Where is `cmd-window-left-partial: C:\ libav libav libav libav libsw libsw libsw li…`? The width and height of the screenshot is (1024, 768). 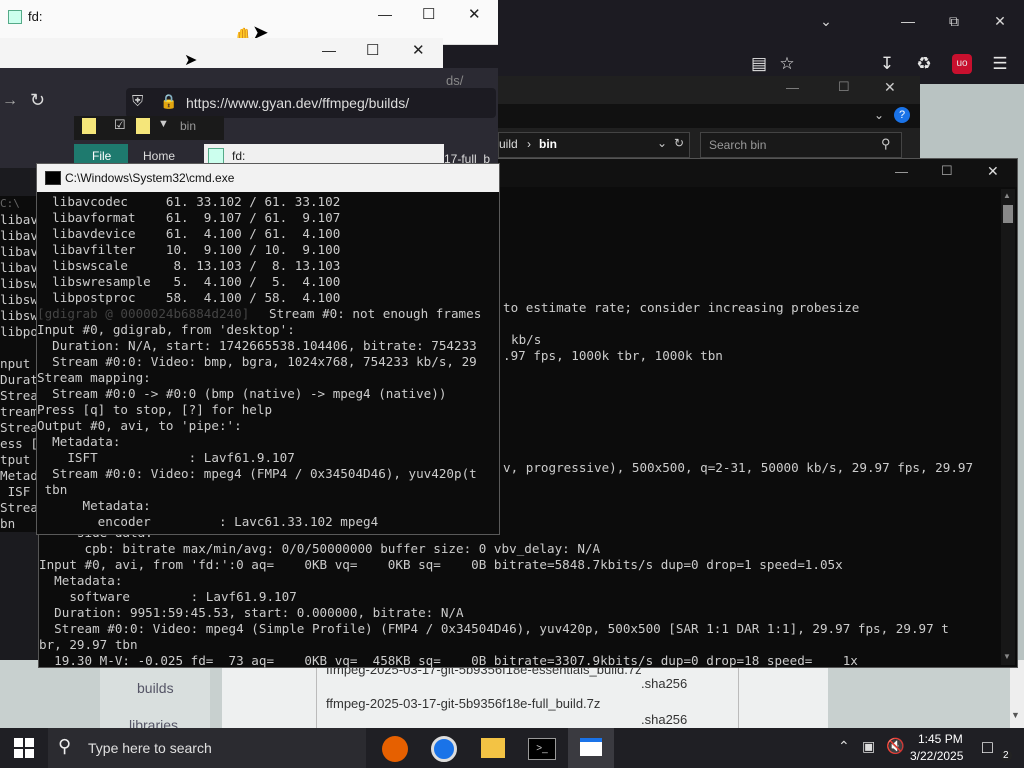 cmd-window-left-partial: C:\ libav libav libav libav libsw libsw libsw li… is located at coordinates (23, 364).